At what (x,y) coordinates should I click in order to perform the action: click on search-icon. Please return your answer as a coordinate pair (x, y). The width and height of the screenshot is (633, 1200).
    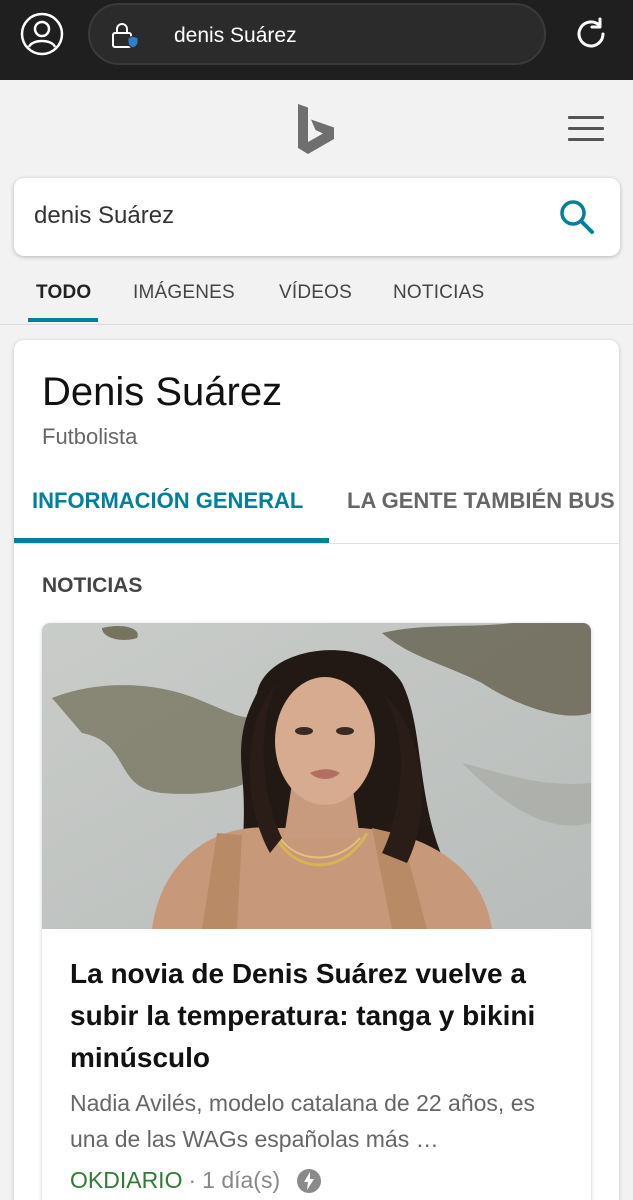
    Looking at the image, I should click on (577, 217).